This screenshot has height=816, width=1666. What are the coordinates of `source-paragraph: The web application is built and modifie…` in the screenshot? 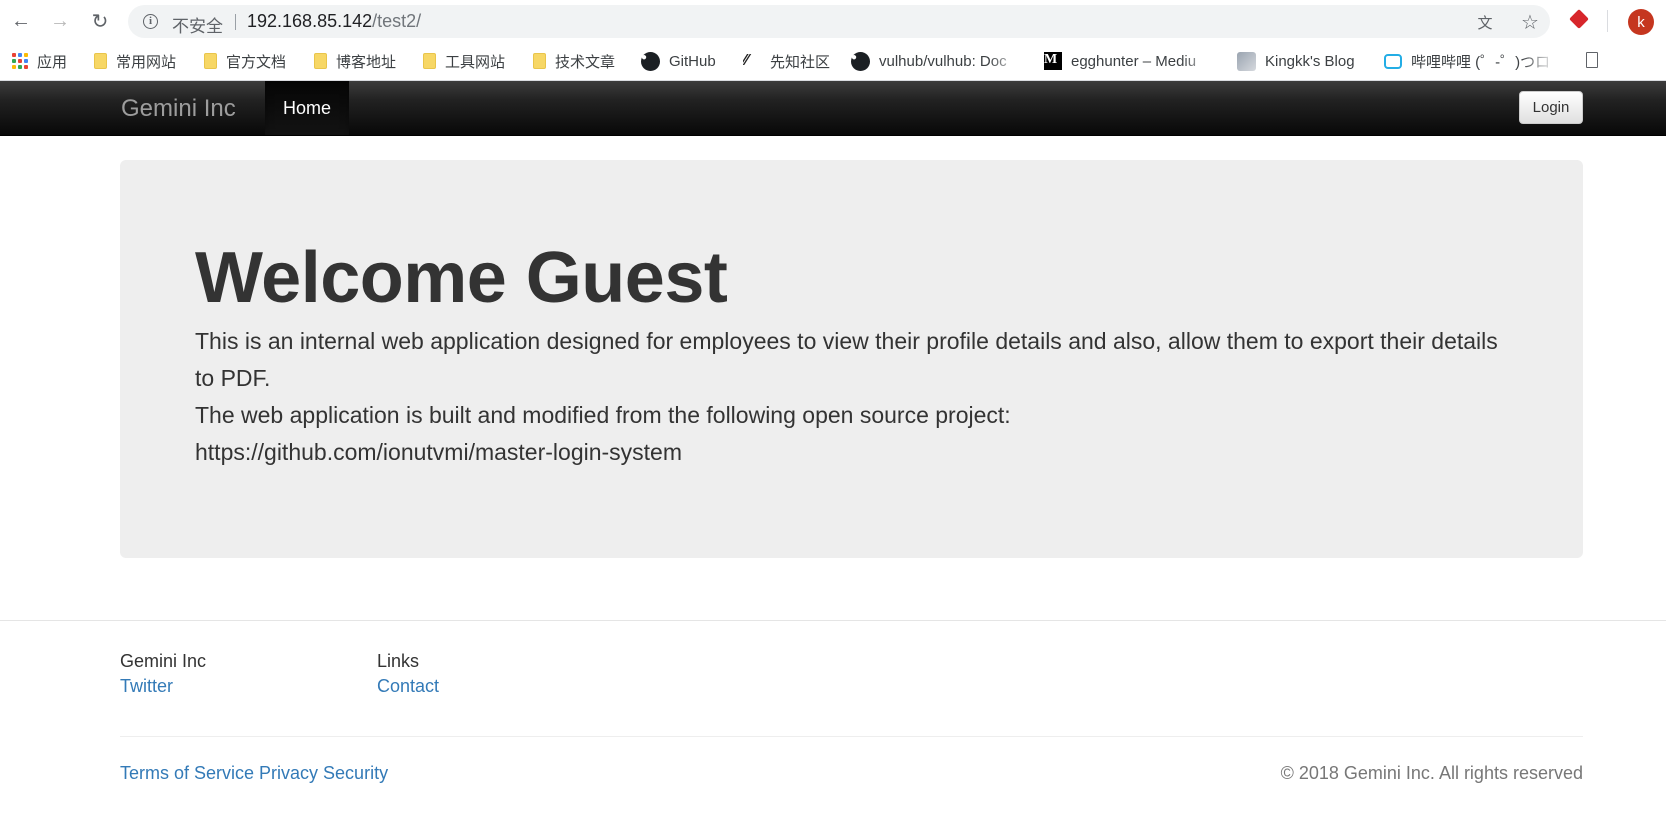 It's located at (603, 415).